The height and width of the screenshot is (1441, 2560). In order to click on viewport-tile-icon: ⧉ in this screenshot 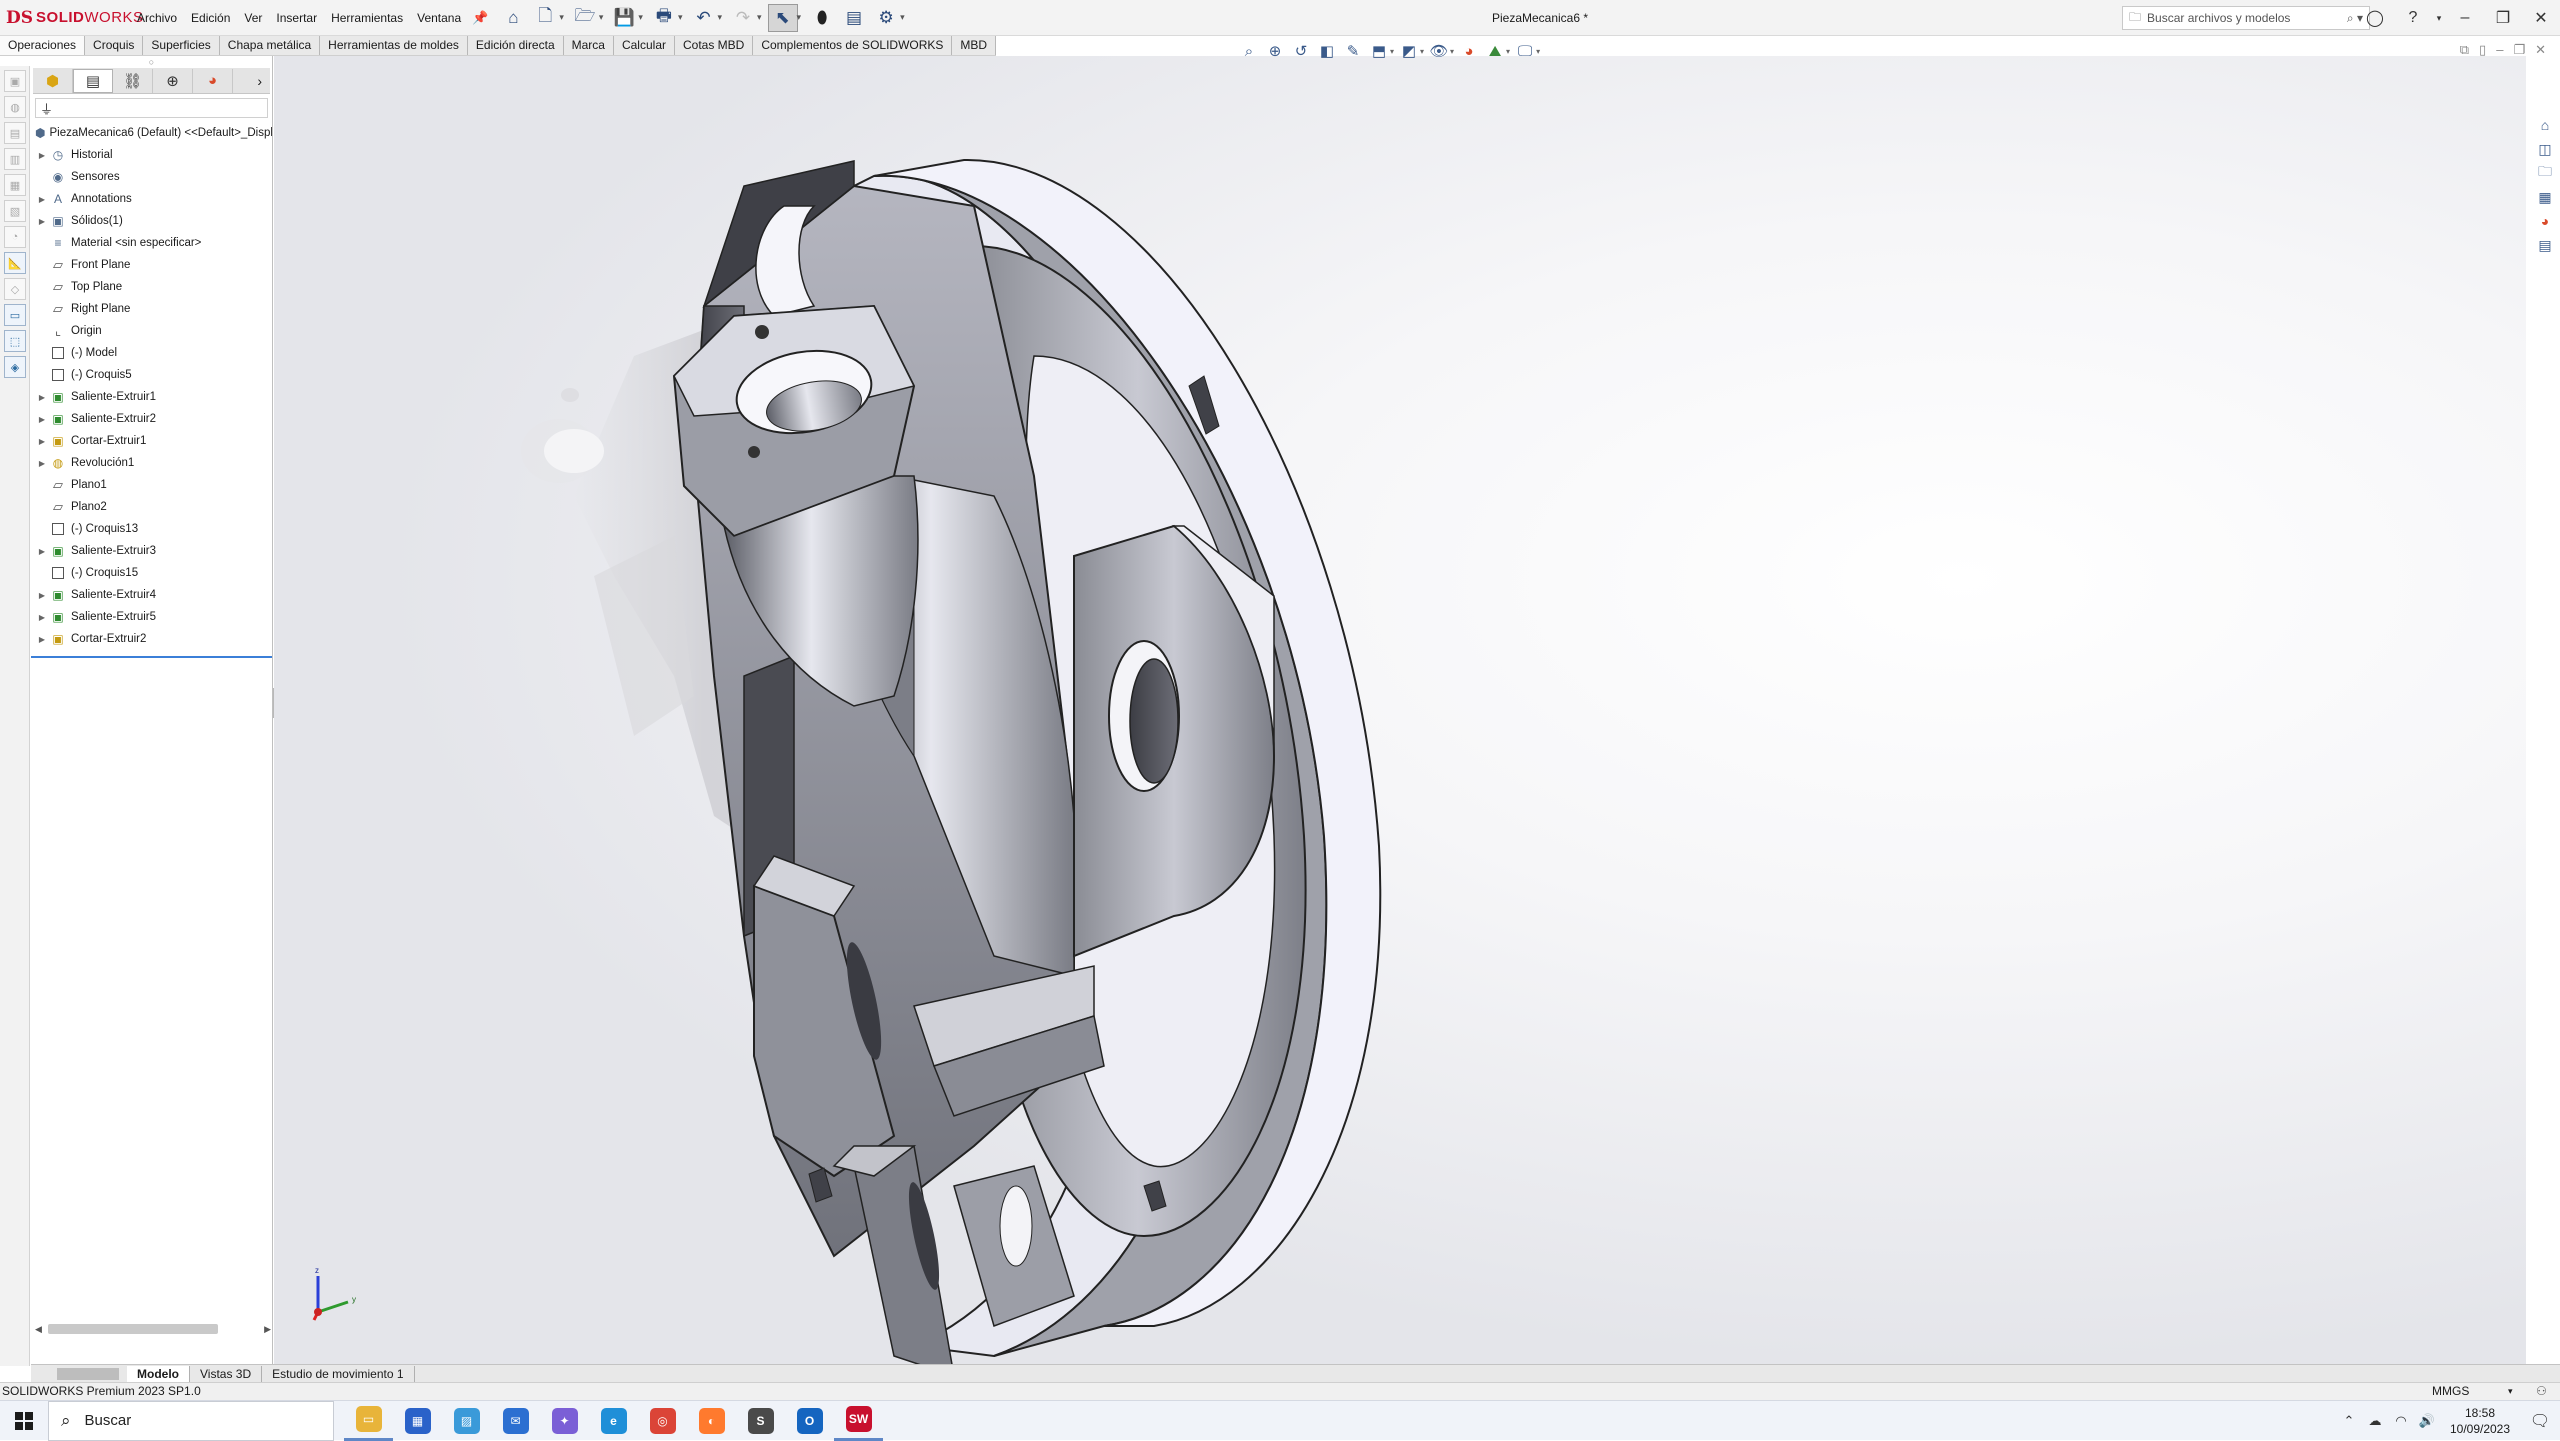, I will do `click(2464, 50)`.